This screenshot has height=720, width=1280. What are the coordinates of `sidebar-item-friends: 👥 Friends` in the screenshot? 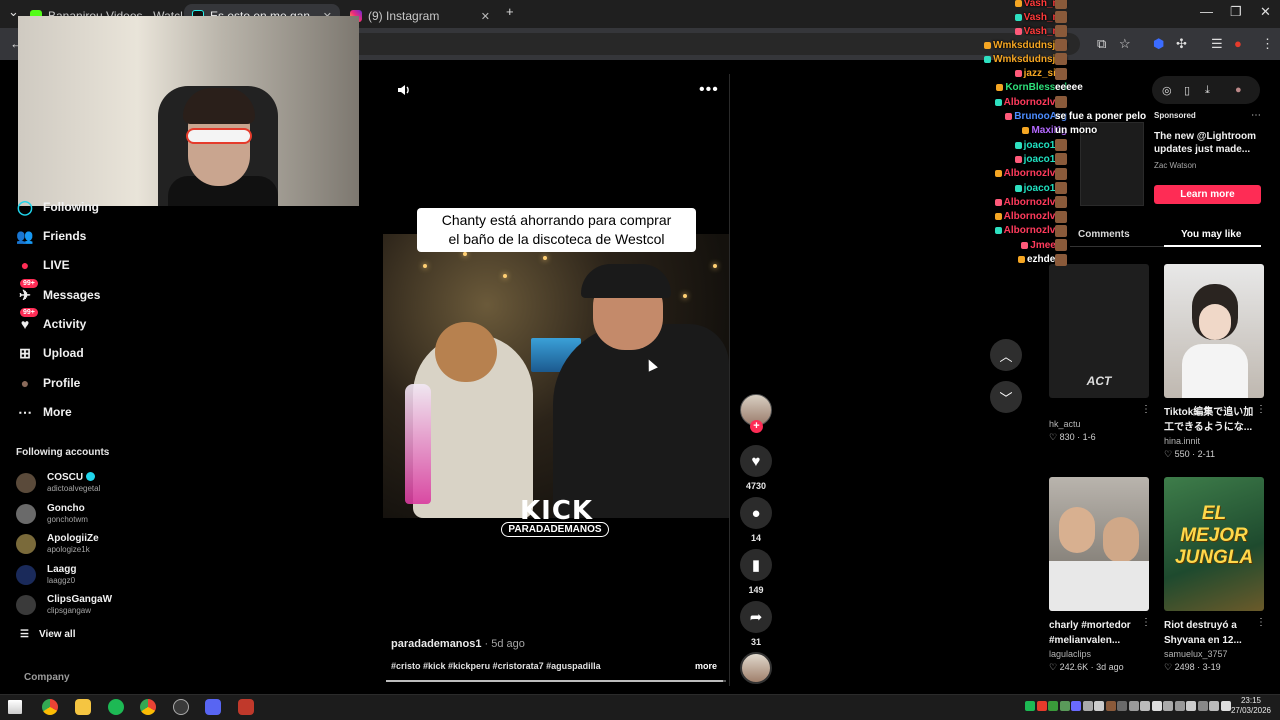 It's located at (51, 236).